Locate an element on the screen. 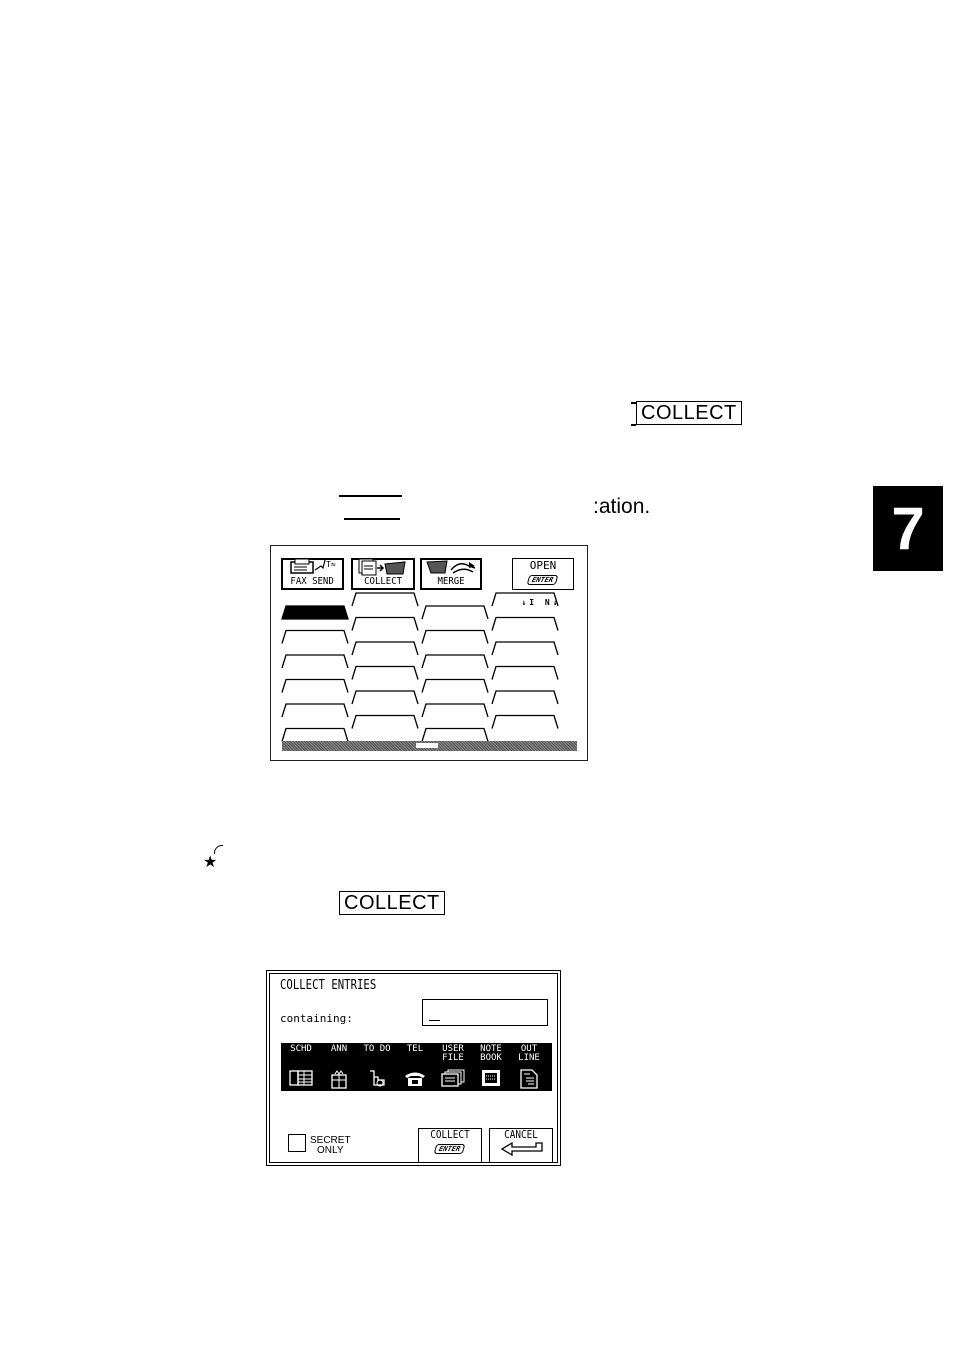  category-label: TO DO is located at coordinates (377, 1049).